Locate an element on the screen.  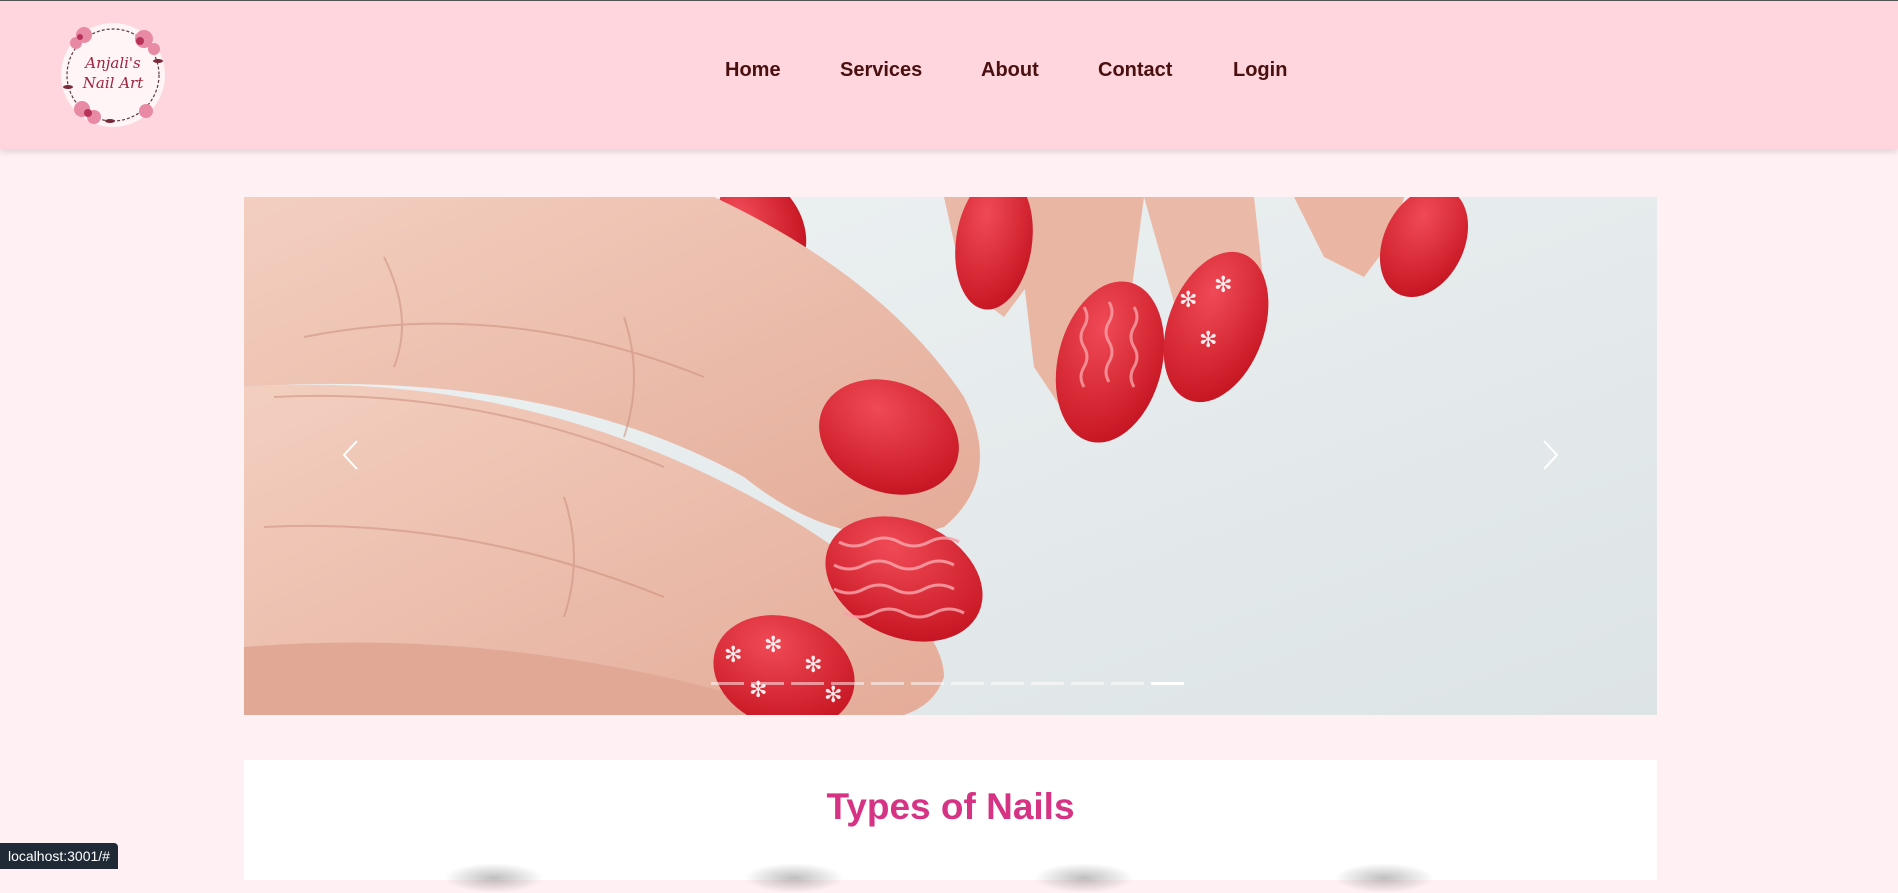
nav-login: Login is located at coordinates (1260, 70).